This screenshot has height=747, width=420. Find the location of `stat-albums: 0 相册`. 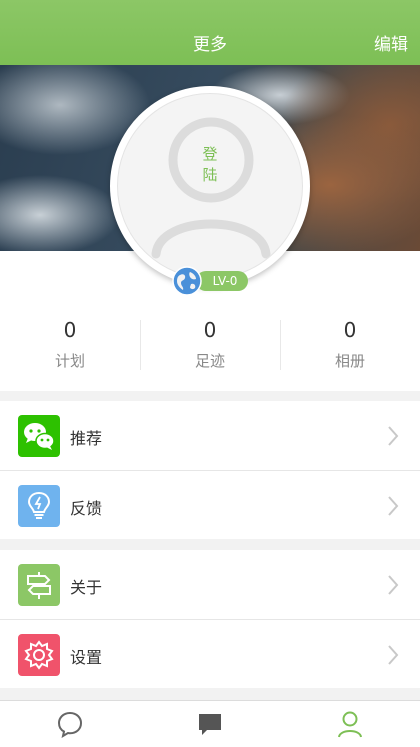

stat-albums: 0 相册 is located at coordinates (350, 346).